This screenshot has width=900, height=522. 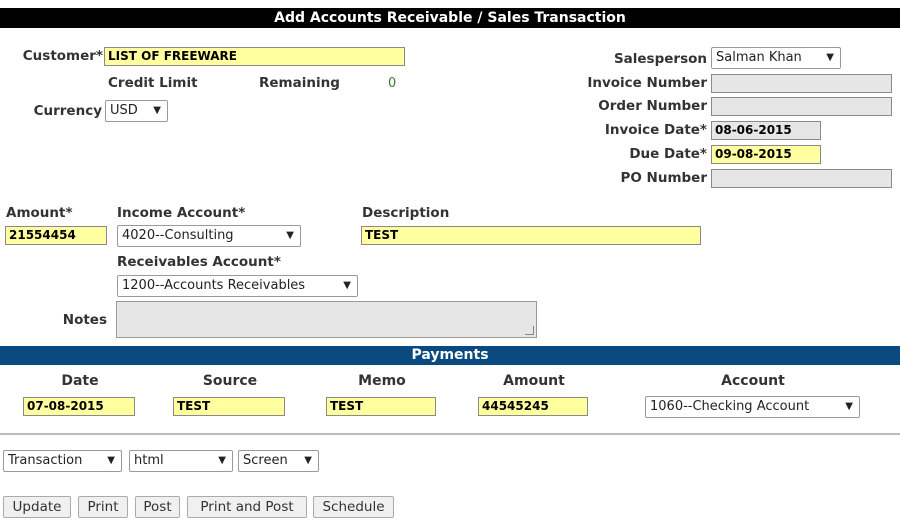 What do you see at coordinates (450, 434) in the screenshot?
I see `divider` at bounding box center [450, 434].